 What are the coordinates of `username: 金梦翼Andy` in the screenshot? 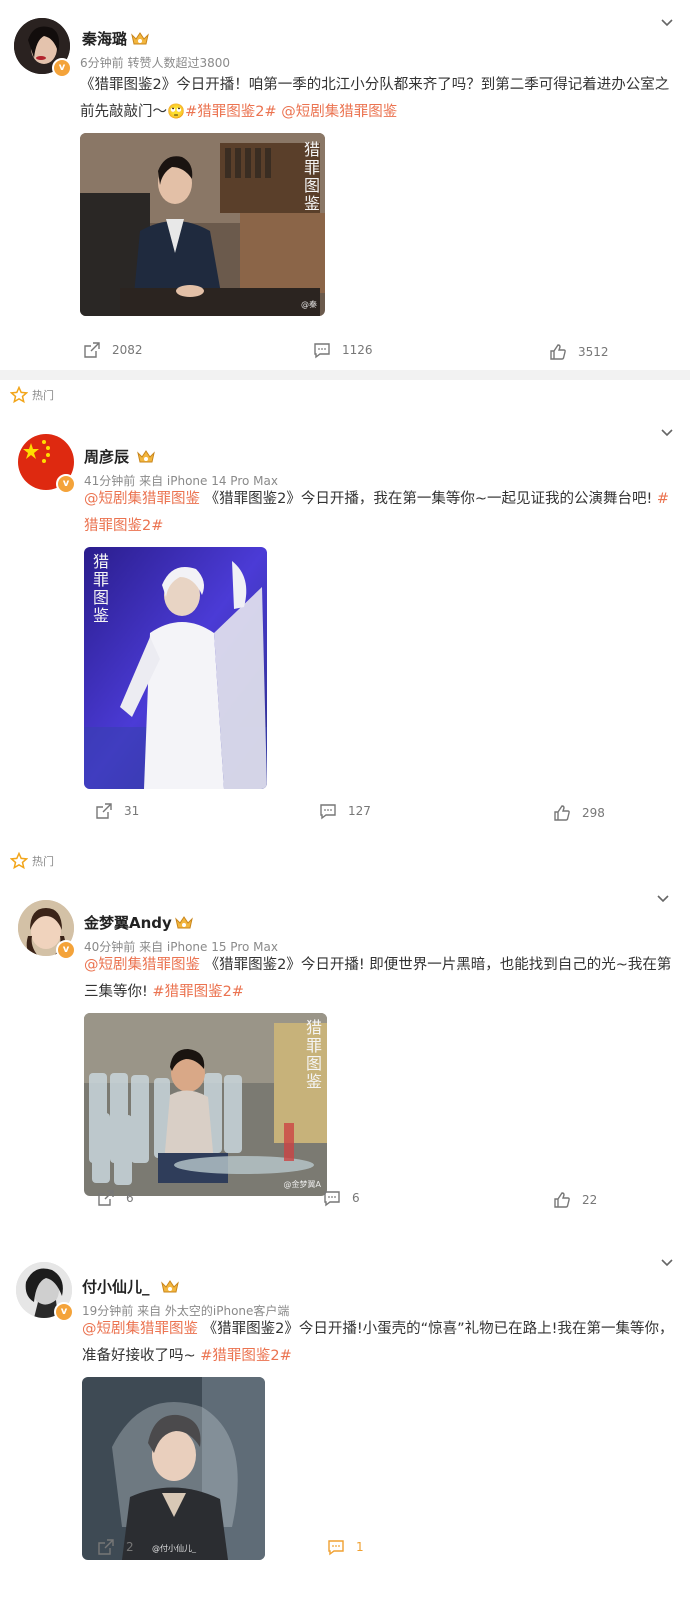 It's located at (128, 922).